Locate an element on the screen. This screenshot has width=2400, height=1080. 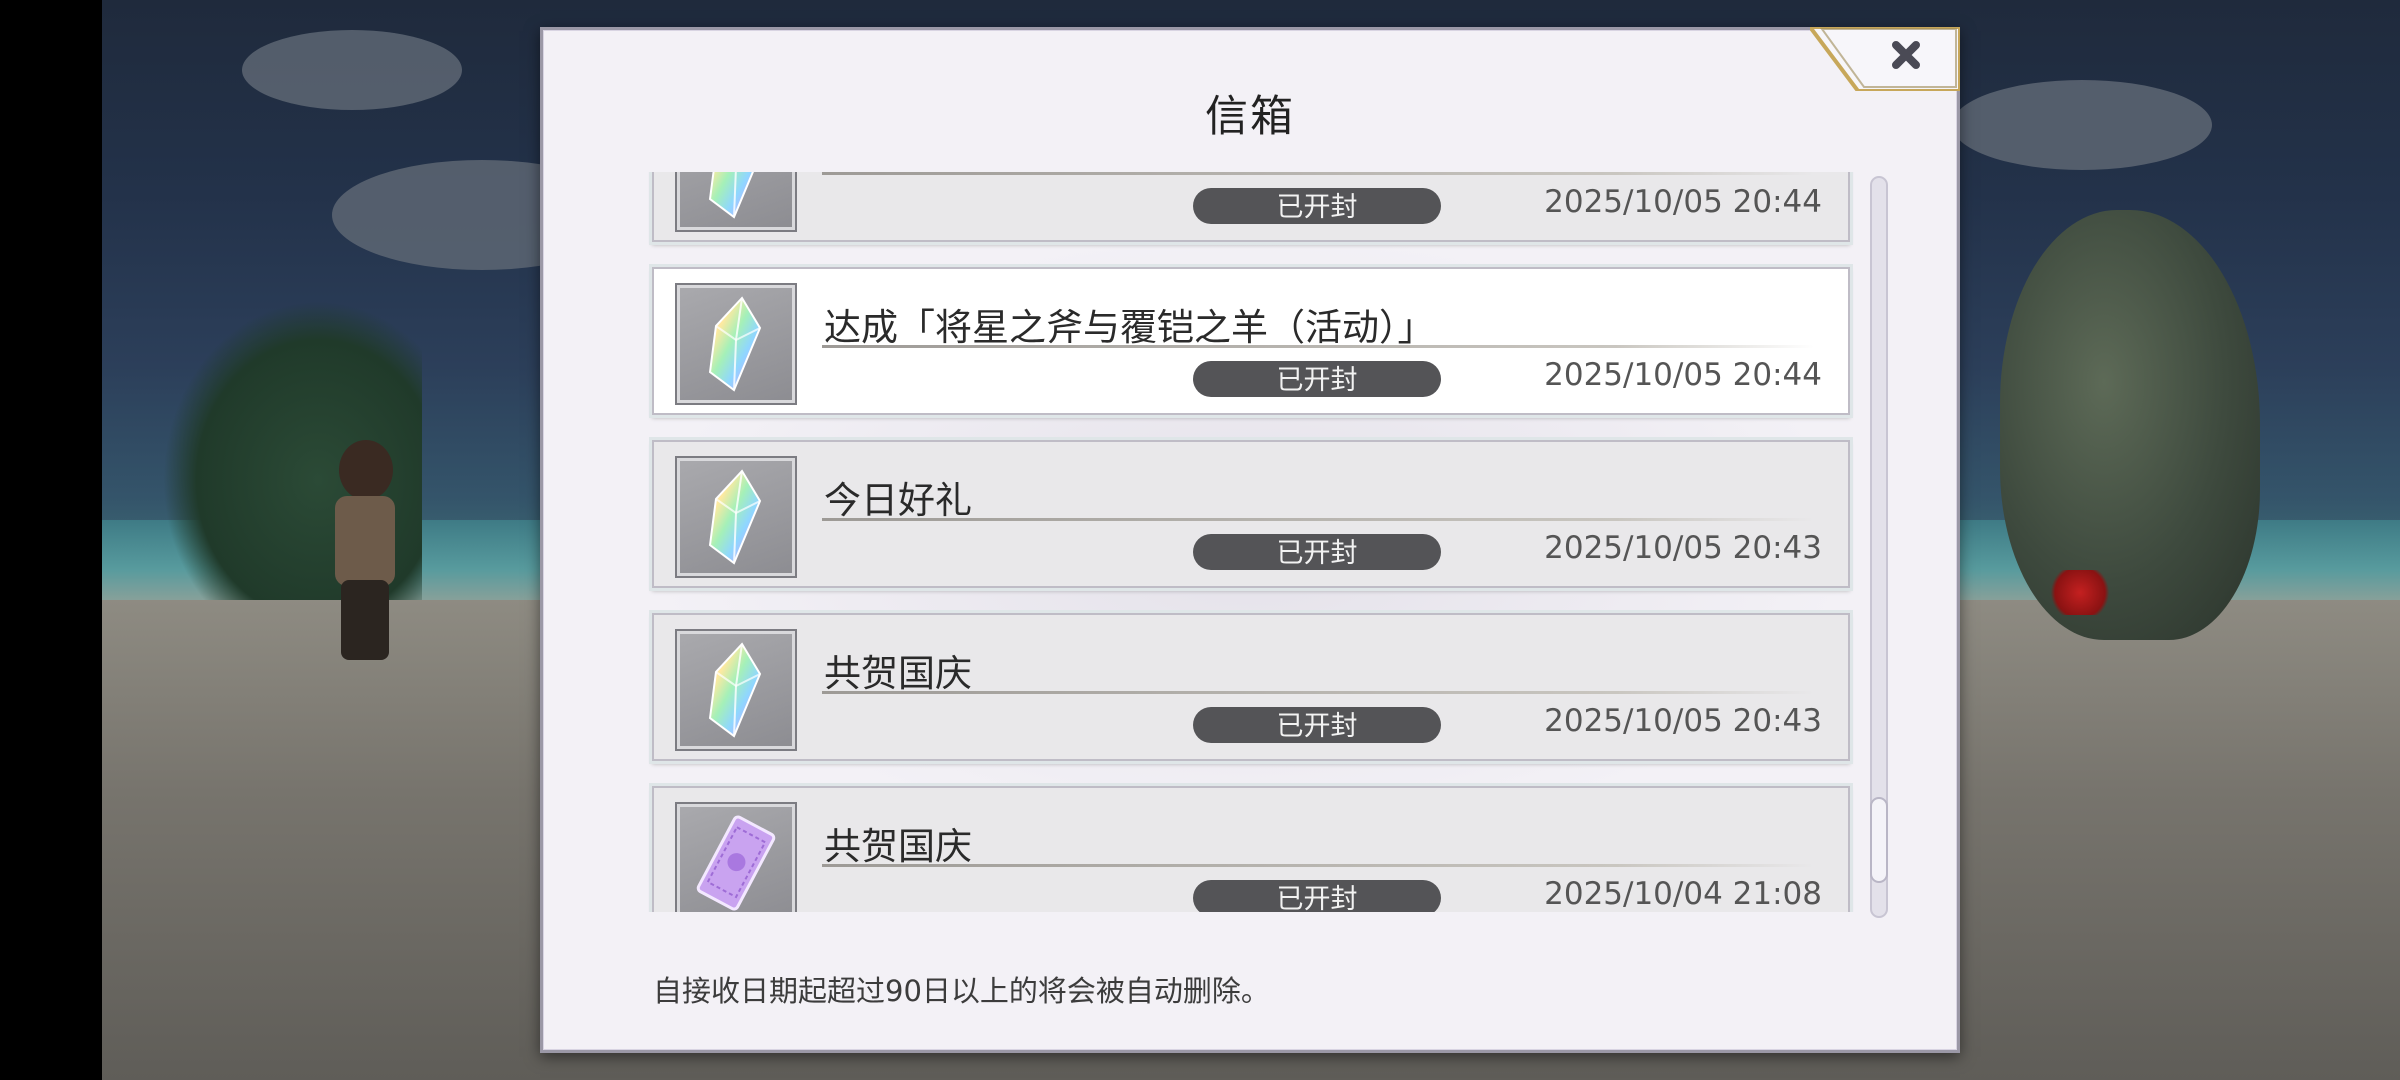
character-body is located at coordinates (365, 541).